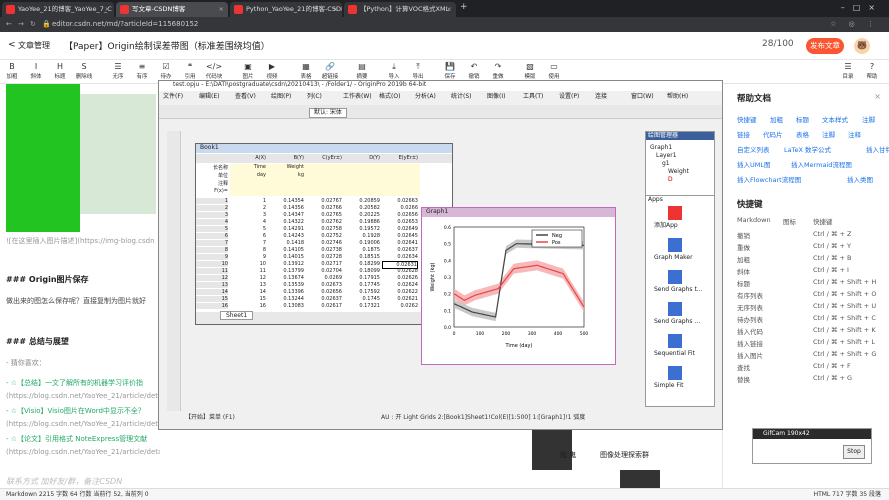 The height and width of the screenshot is (500, 889). I want to click on table-cell: 0.20859, so click(362, 201).